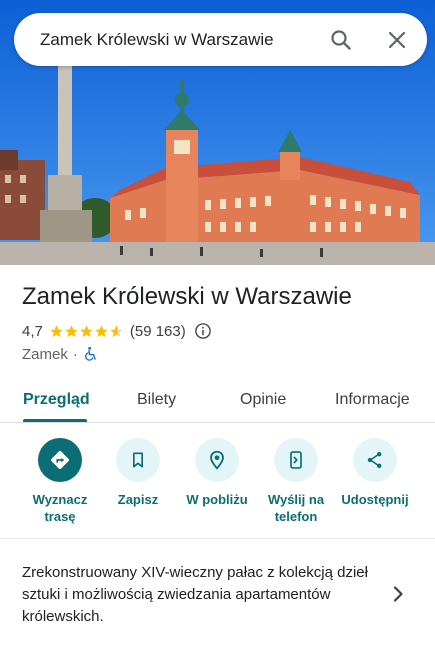  What do you see at coordinates (156, 400) in the screenshot?
I see `tab-tickets: Bilety` at bounding box center [156, 400].